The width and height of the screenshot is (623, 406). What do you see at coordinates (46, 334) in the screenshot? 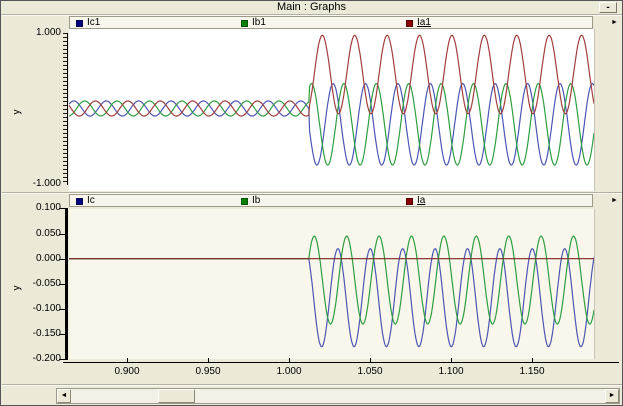
I see `y-tick-label: -0.150` at bounding box center [46, 334].